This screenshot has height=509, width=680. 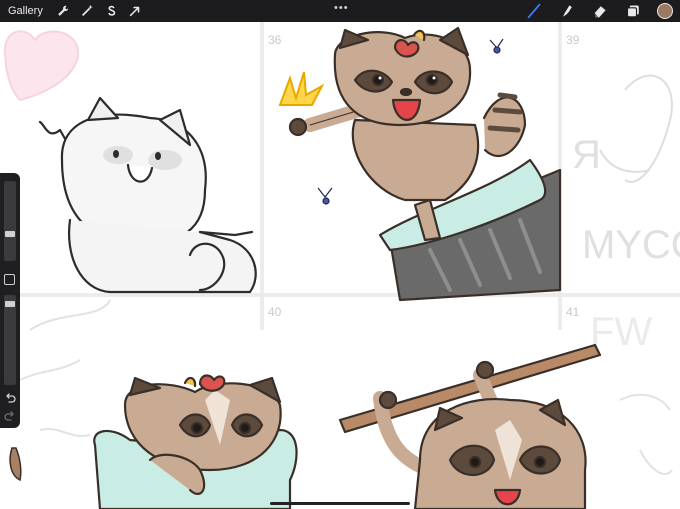 What do you see at coordinates (586, 155) in the screenshot?
I see `sketch-letter: Я` at bounding box center [586, 155].